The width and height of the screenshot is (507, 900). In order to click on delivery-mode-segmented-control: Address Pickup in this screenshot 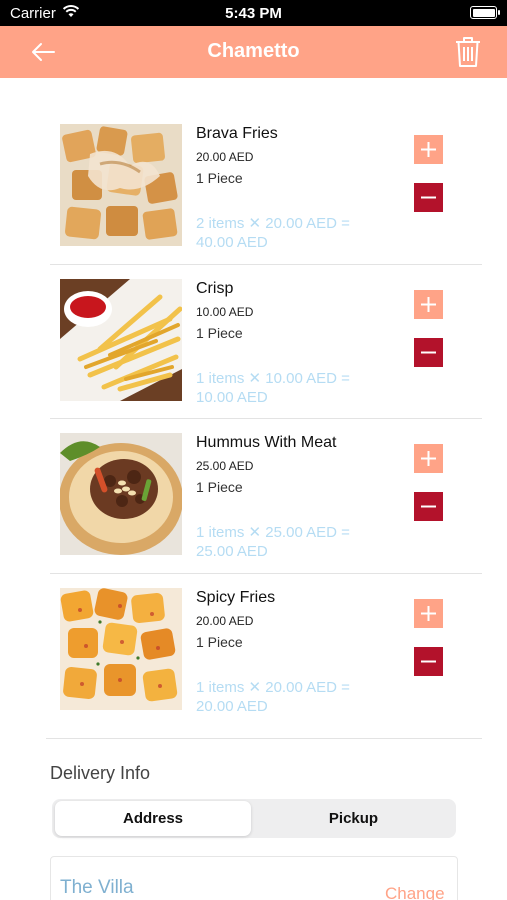, I will do `click(254, 818)`.